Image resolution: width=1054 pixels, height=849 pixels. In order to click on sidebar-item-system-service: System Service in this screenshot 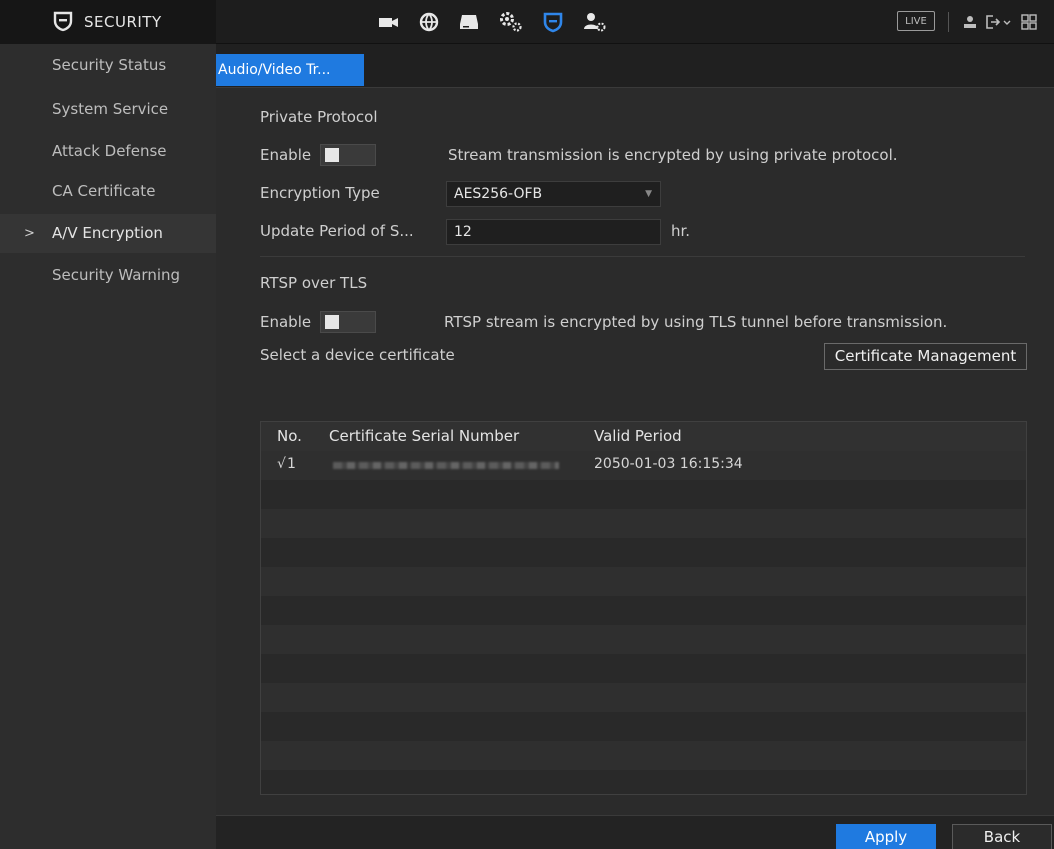, I will do `click(108, 109)`.